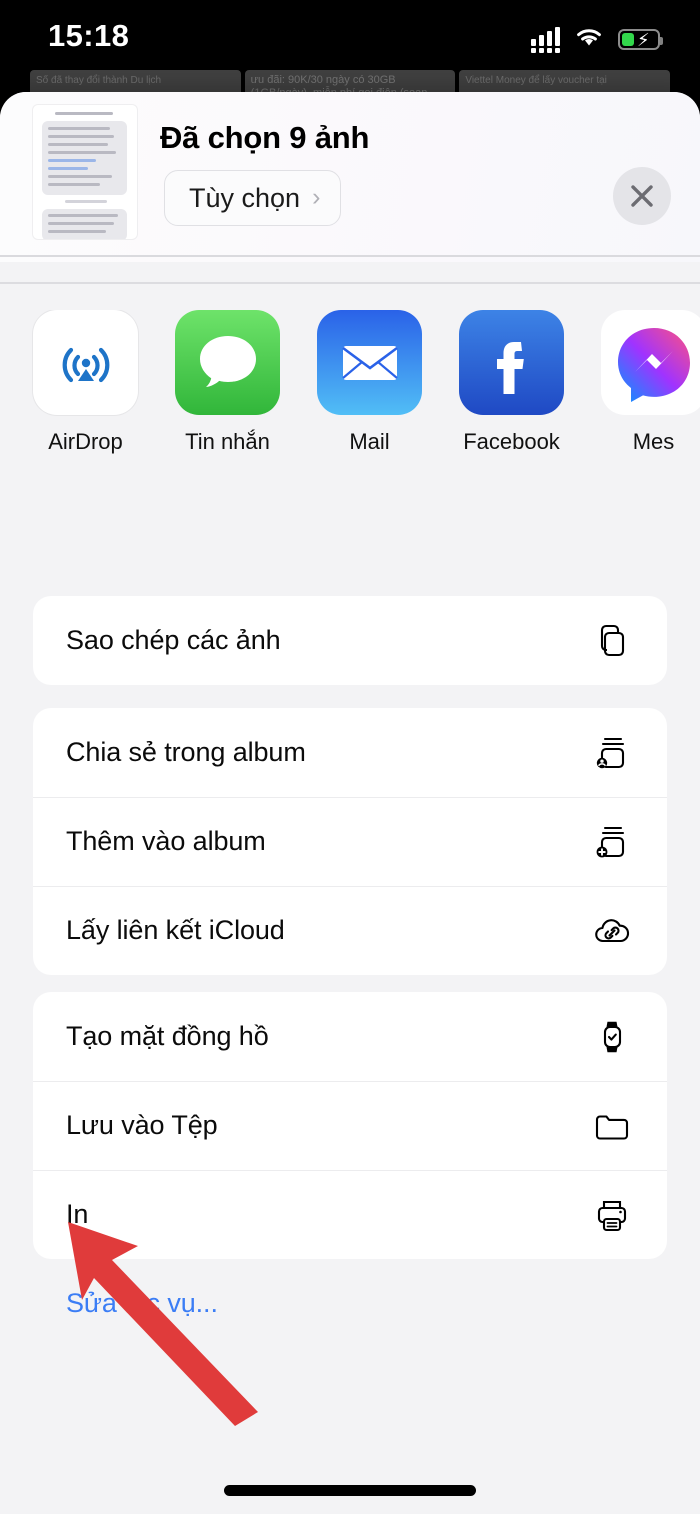  Describe the element at coordinates (350, 1214) in the screenshot. I see `action-row-print: In` at that location.